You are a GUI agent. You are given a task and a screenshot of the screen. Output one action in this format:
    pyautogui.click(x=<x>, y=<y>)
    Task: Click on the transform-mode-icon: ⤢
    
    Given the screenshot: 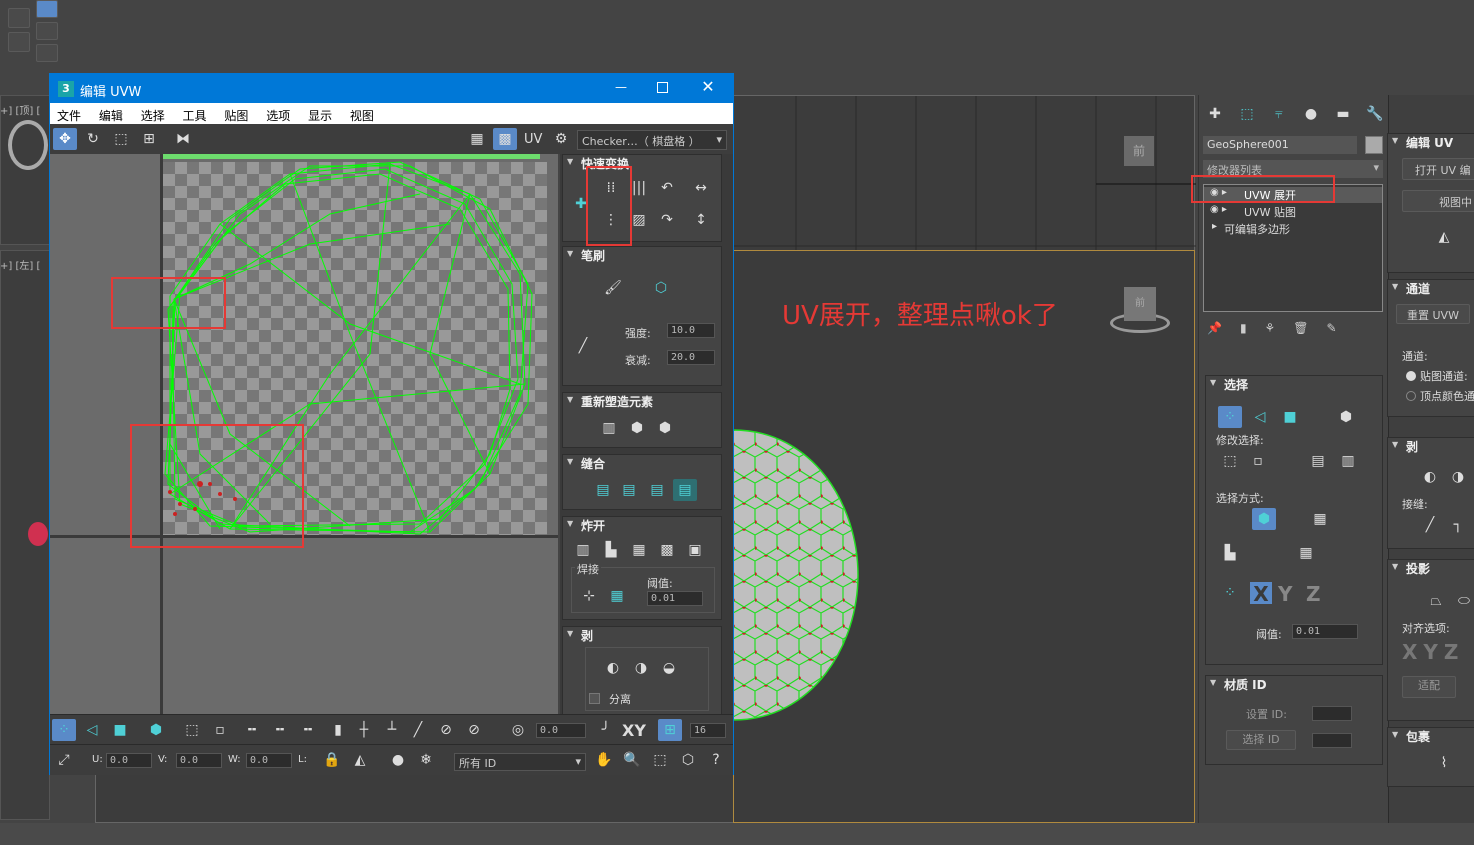 What is the action you would take?
    pyautogui.click(x=64, y=760)
    